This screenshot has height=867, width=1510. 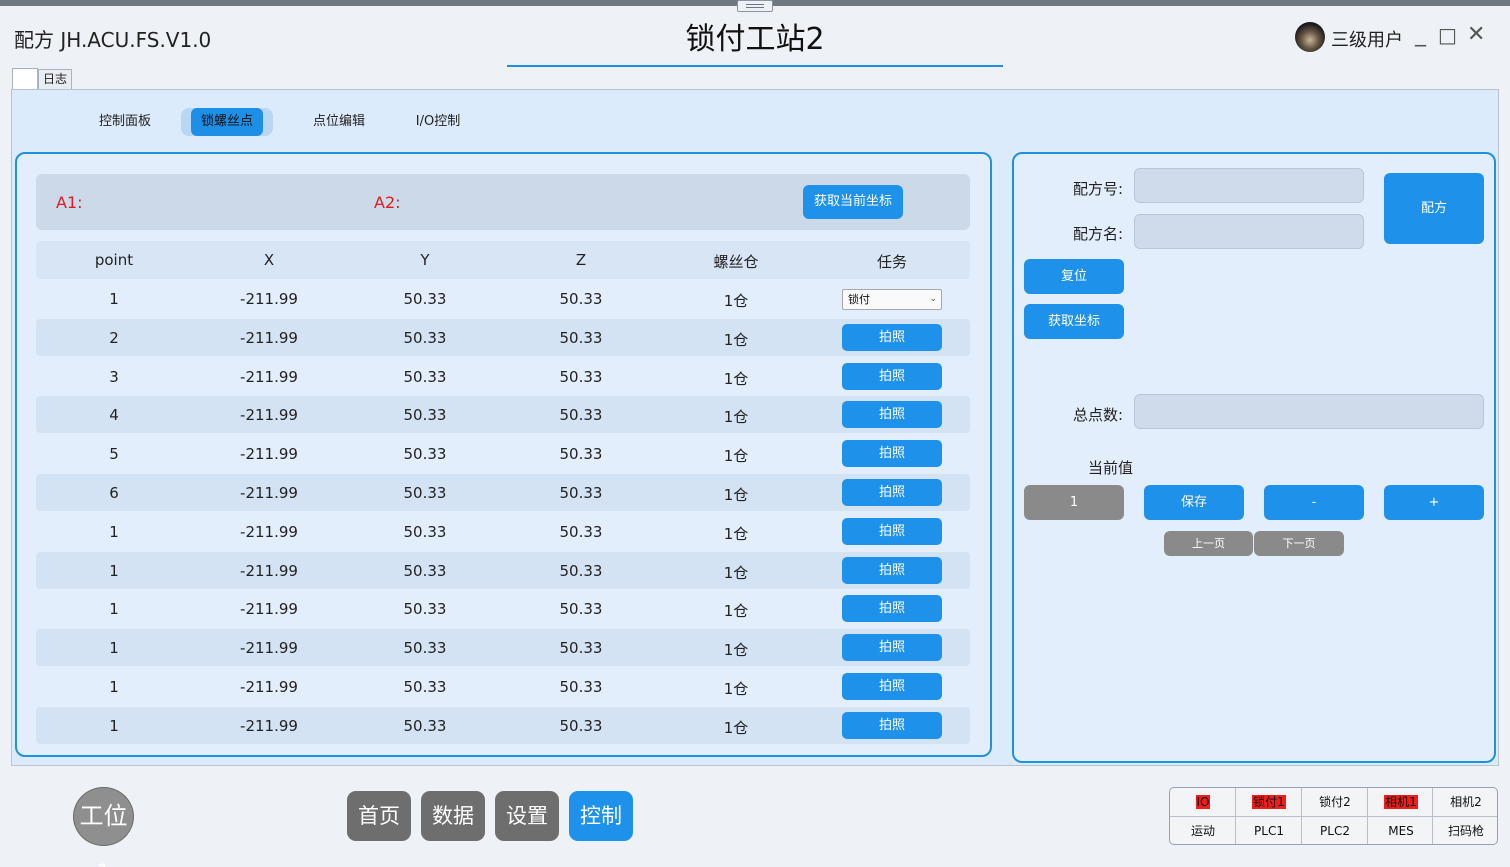 What do you see at coordinates (25, 79) in the screenshot?
I see `tab-blank` at bounding box center [25, 79].